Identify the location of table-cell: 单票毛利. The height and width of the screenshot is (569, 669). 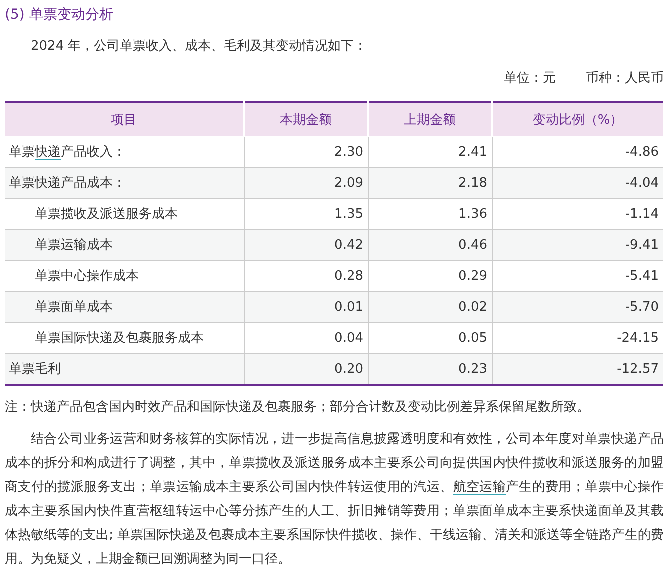
(124, 369).